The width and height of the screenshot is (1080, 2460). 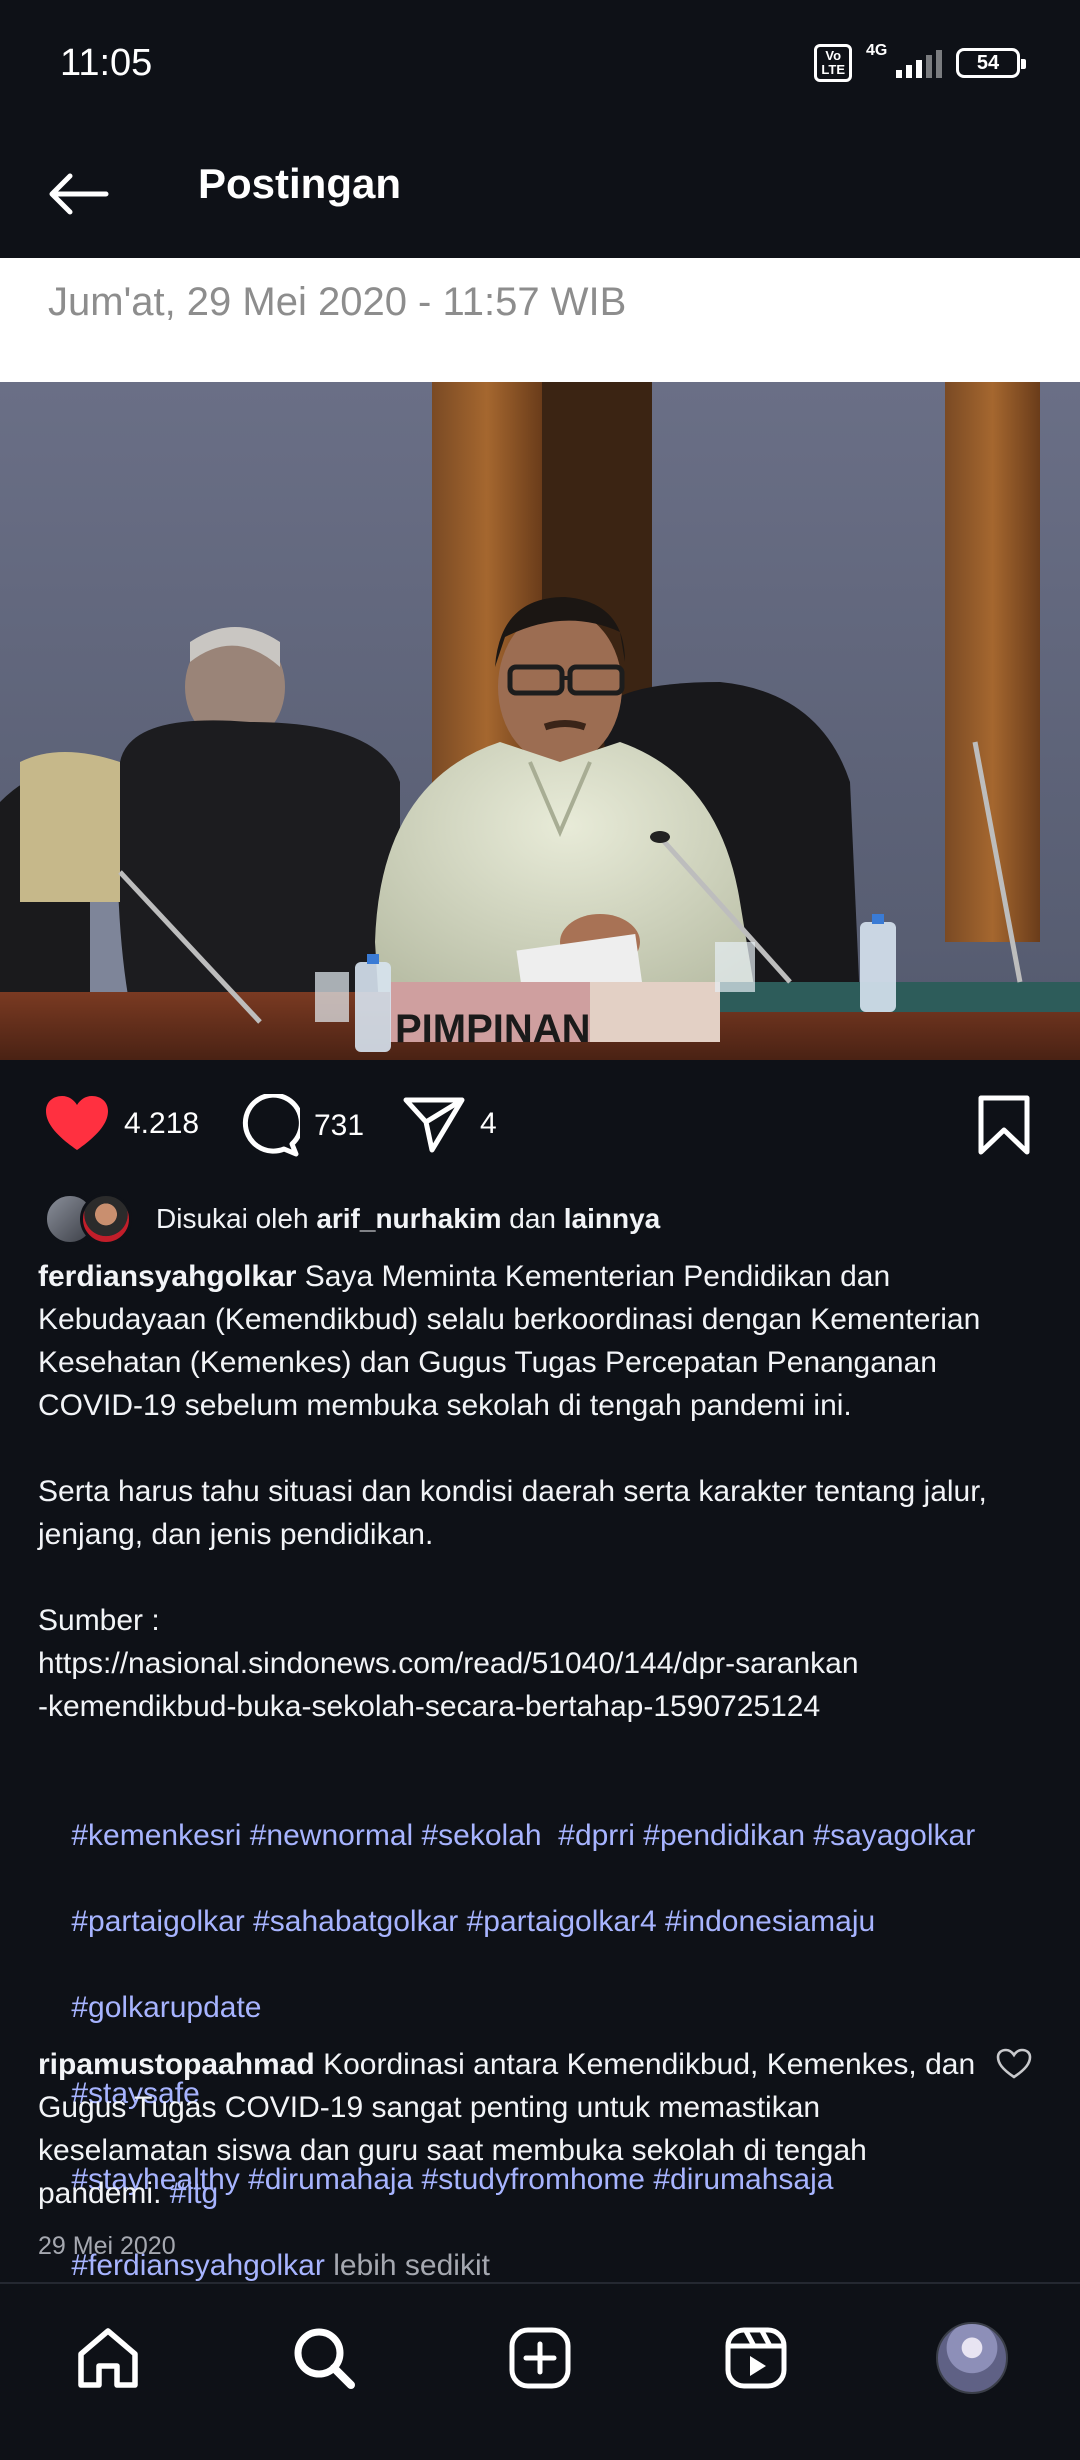 I want to click on volte-icon: Vo LTE, so click(x=833, y=63).